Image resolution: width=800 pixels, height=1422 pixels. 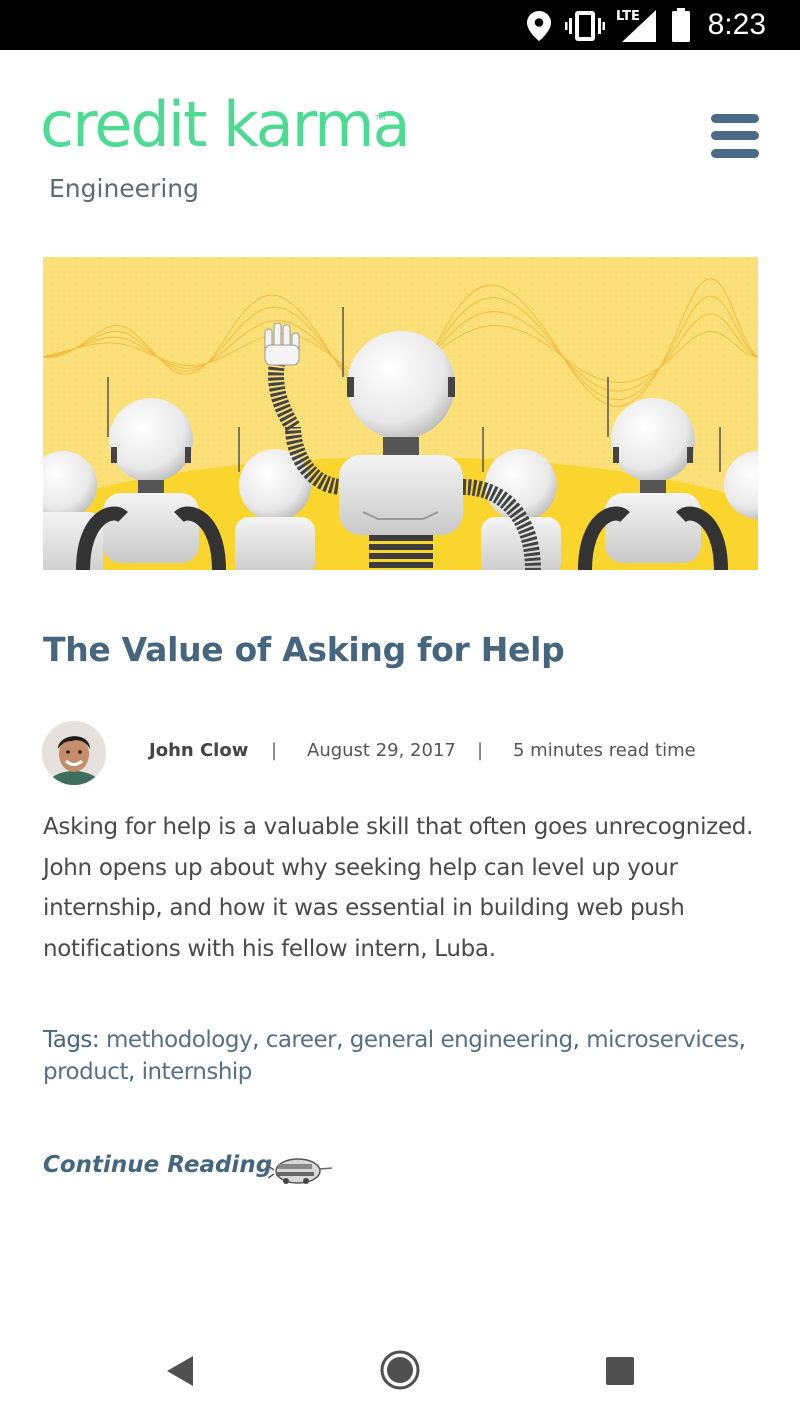 I want to click on author-name: John Clow, so click(x=198, y=750).